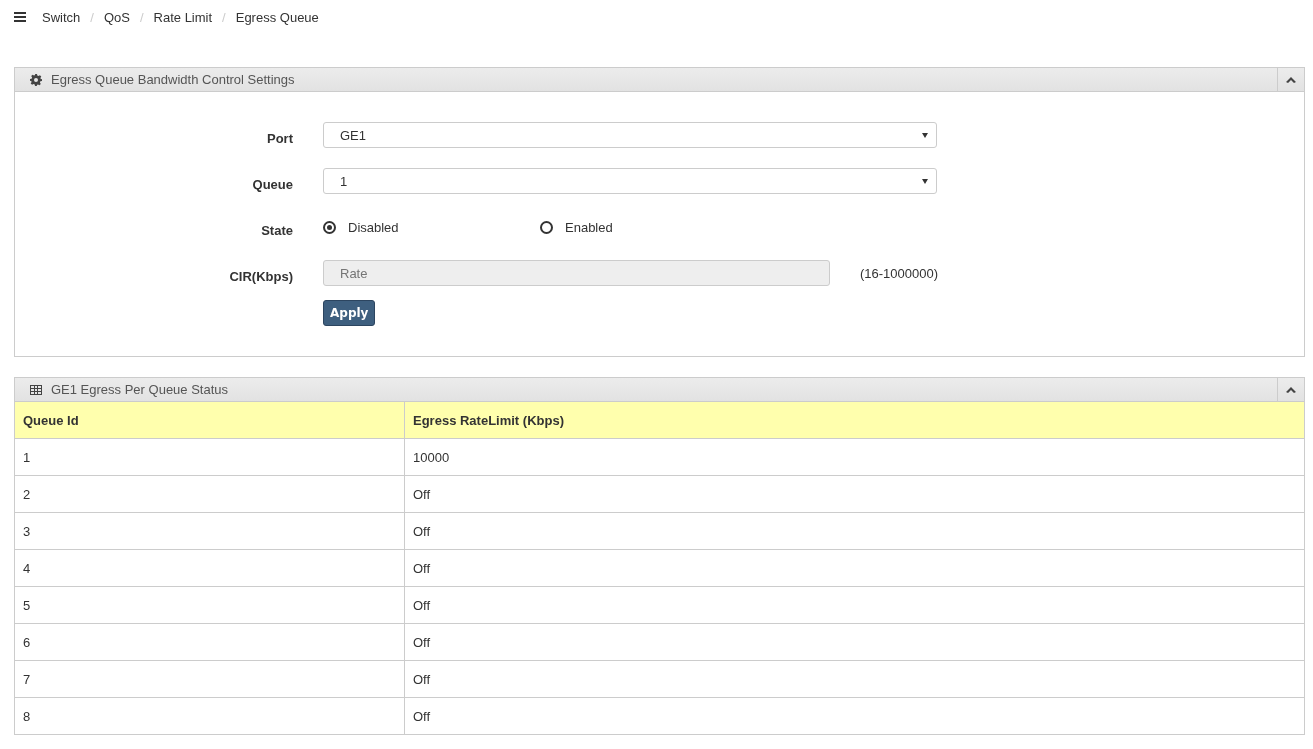 Image resolution: width=1313 pixels, height=749 pixels. I want to click on field-label: Queue, so click(272, 184).